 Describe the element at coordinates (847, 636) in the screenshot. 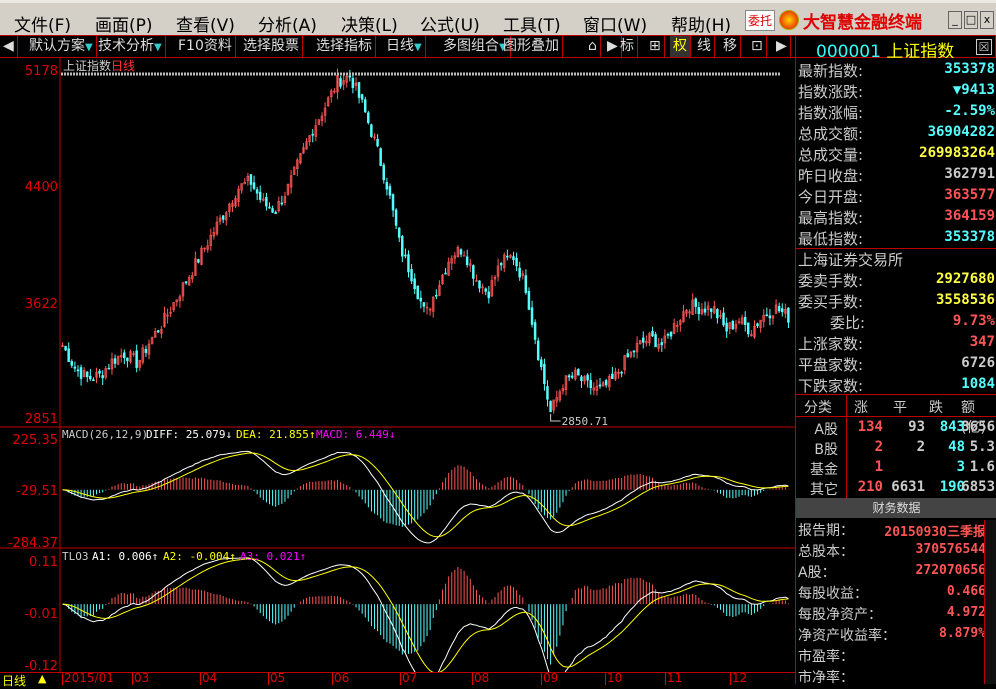

I see `finance-label: 净资产收益率：` at that location.